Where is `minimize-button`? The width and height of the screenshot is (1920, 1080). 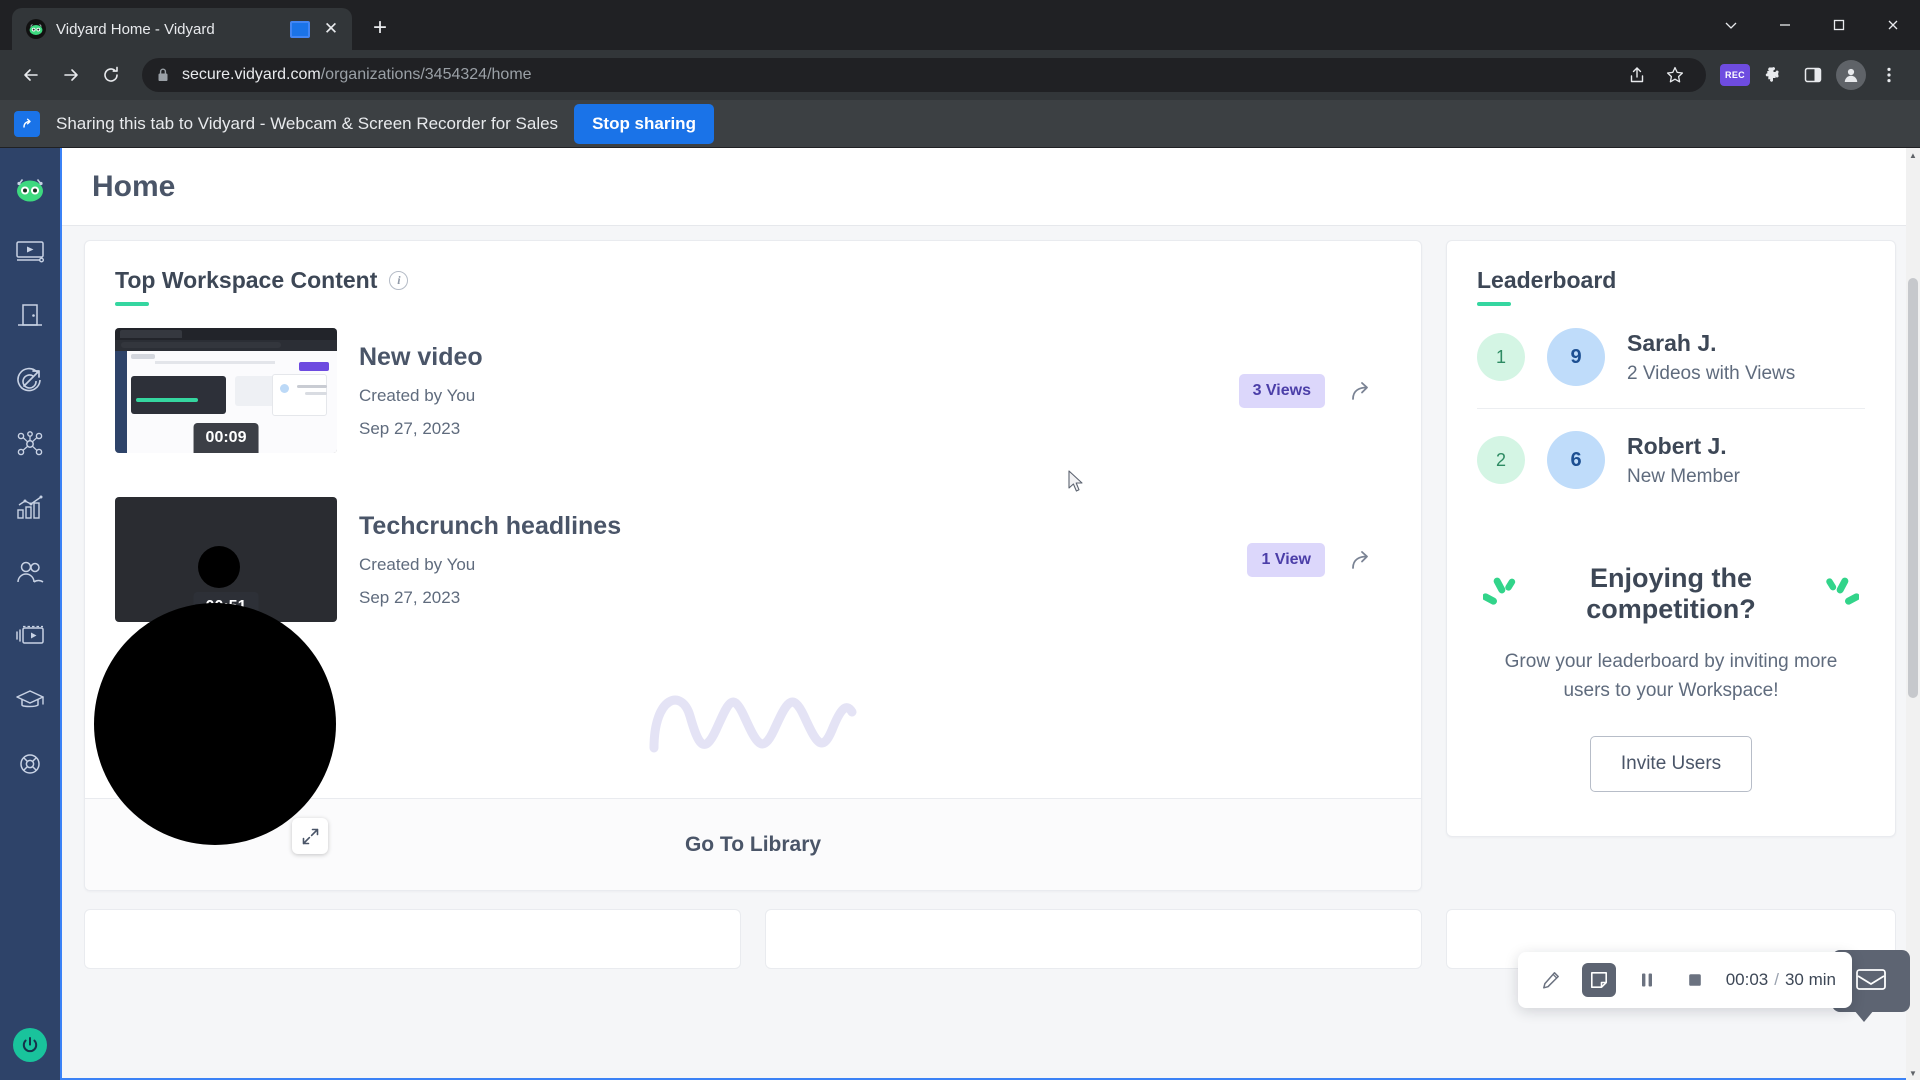 minimize-button is located at coordinates (1785, 25).